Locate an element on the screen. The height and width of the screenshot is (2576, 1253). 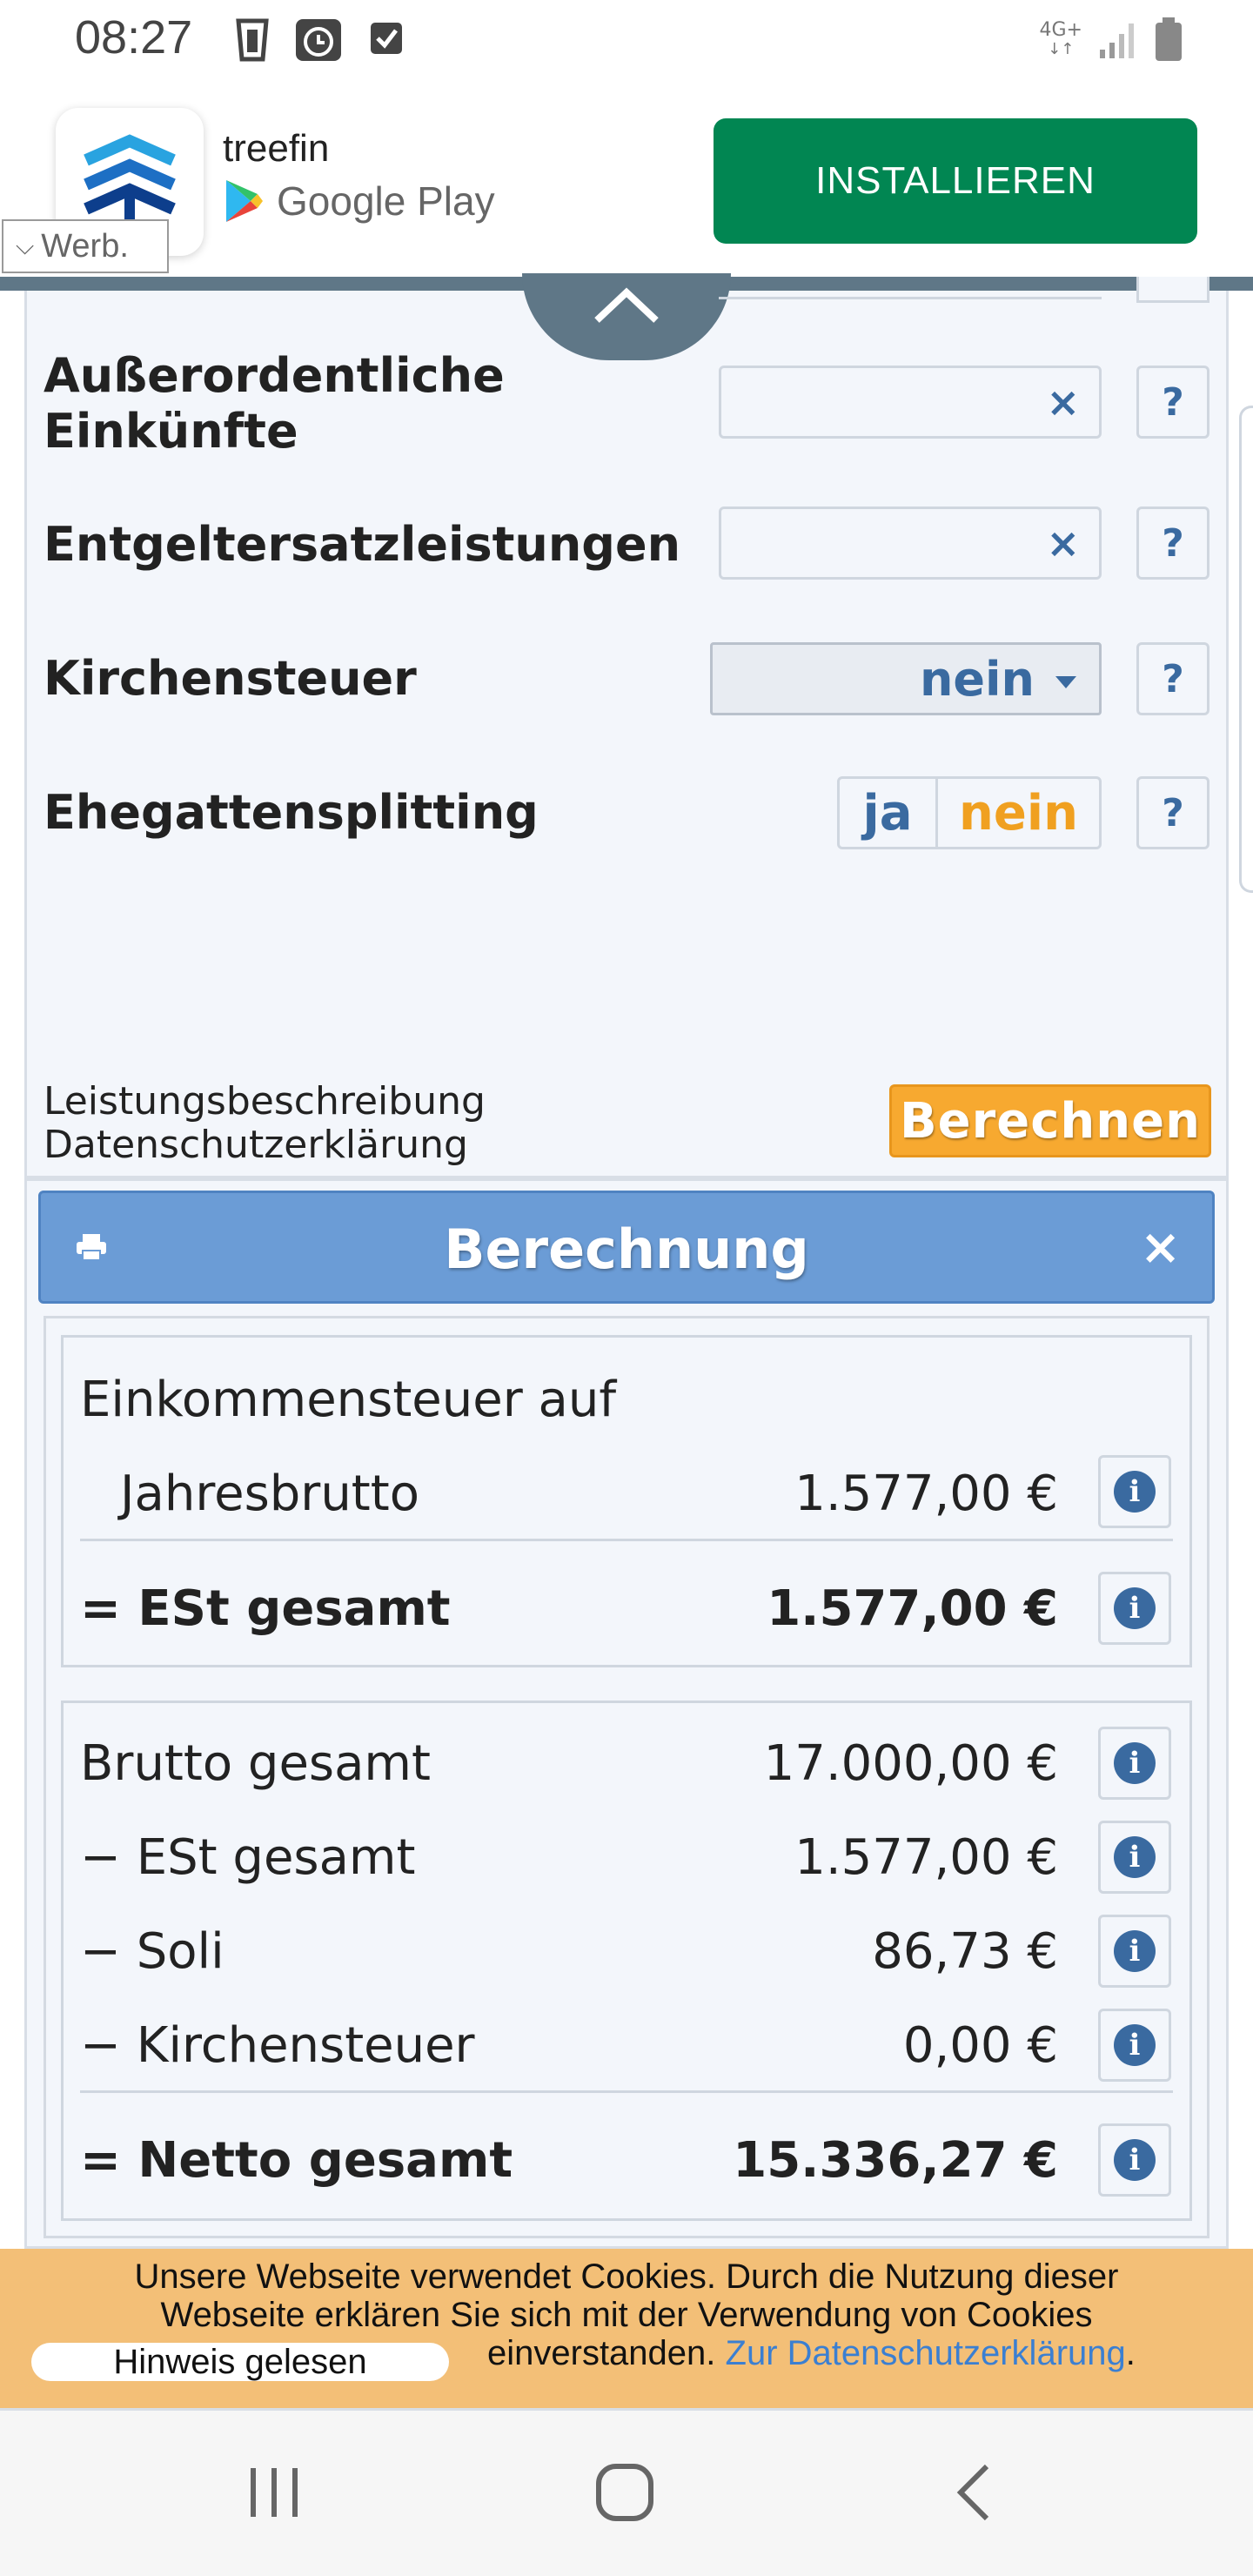
netto-total-value: 15.336,27 € is located at coordinates (895, 2160).